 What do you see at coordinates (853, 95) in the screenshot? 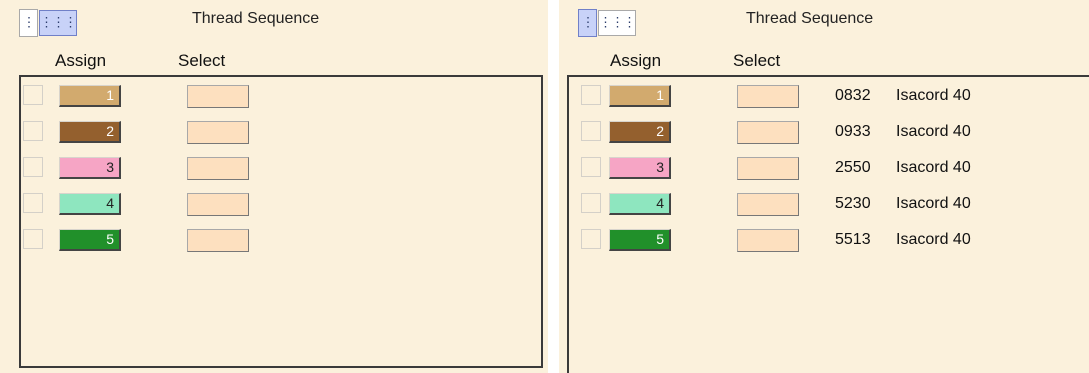
I see `thread-code: 0832` at bounding box center [853, 95].